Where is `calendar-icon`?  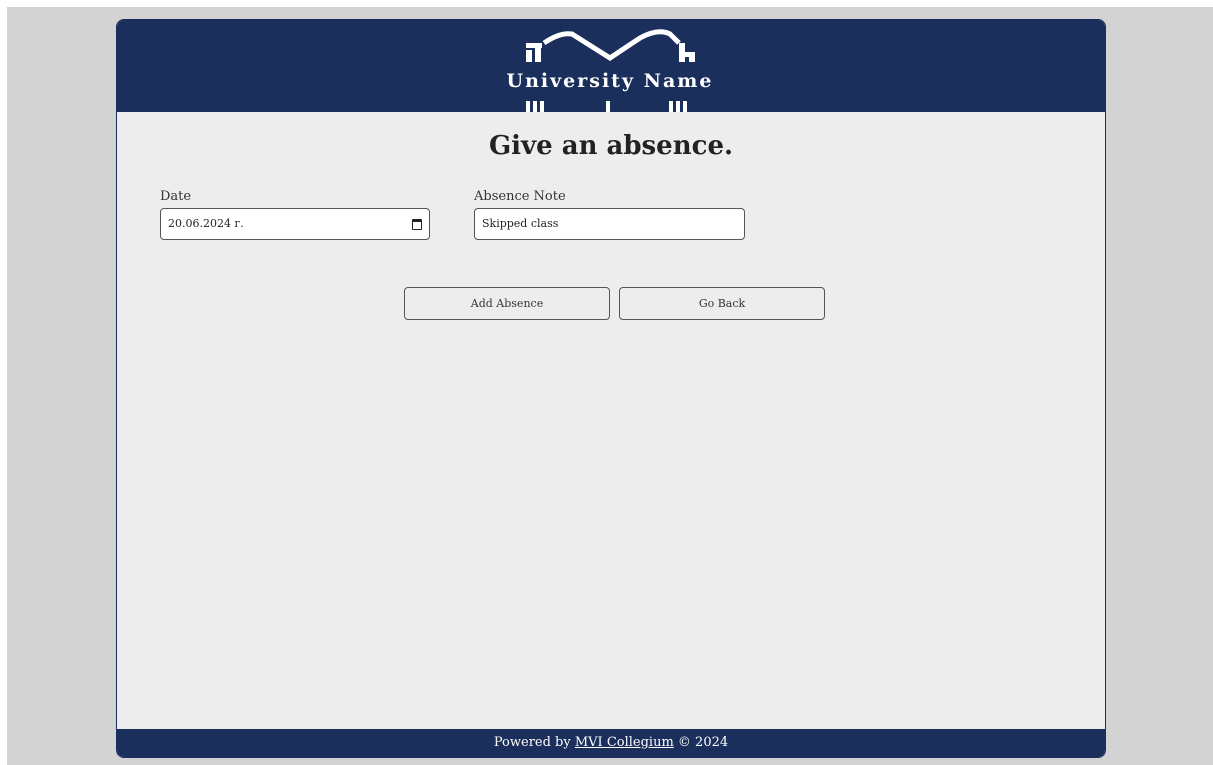 calendar-icon is located at coordinates (417, 224).